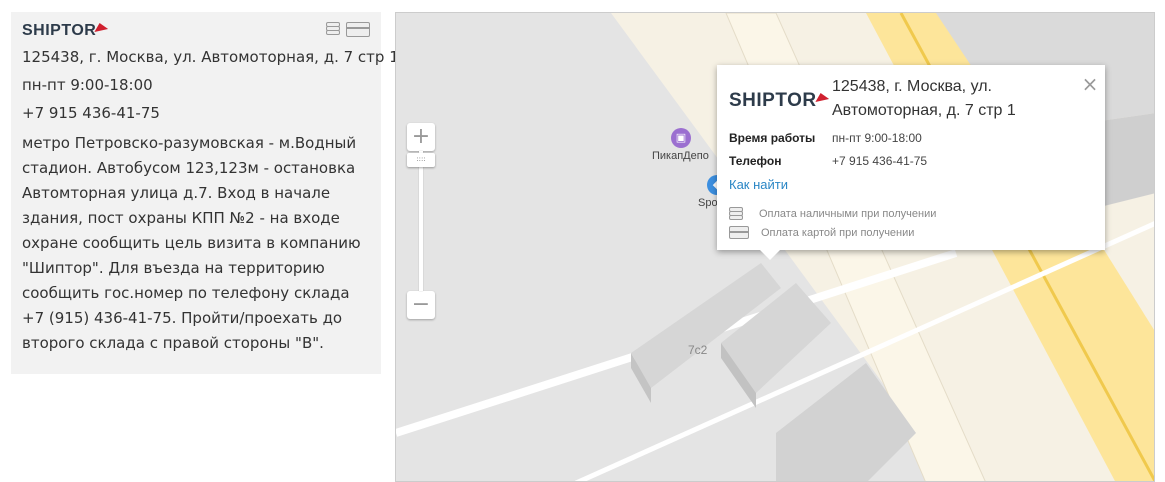 This screenshot has height=482, width=1165. What do you see at coordinates (755, 161) in the screenshot?
I see `phone-label: Телефон` at bounding box center [755, 161].